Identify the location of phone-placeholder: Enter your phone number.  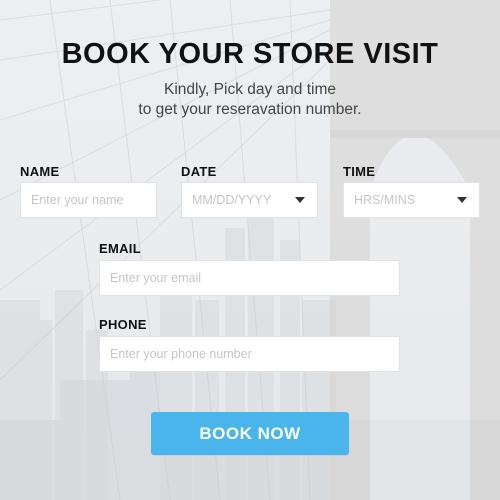
(181, 354).